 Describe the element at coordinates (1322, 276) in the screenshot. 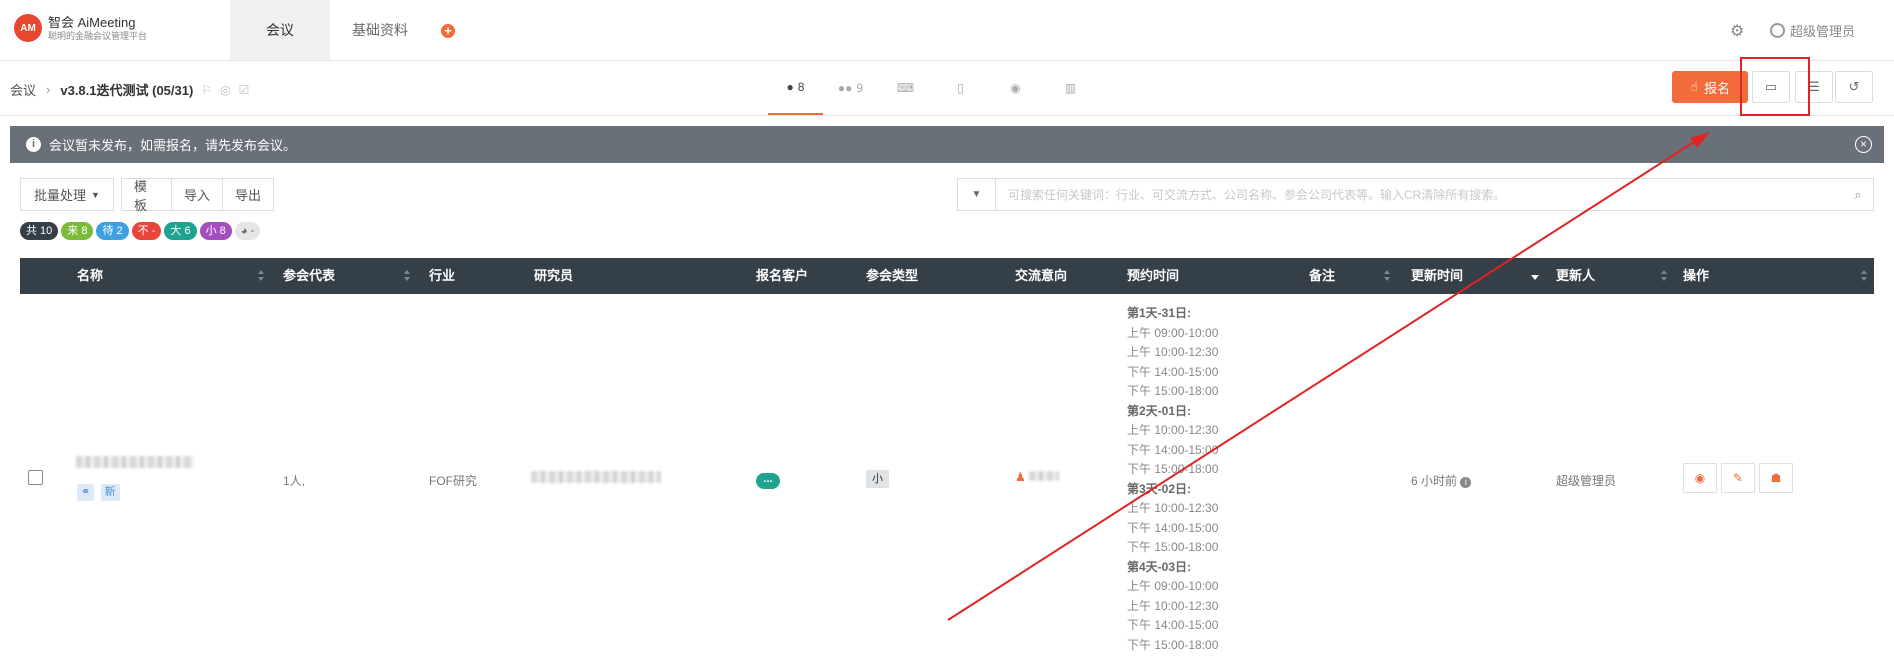

I see `col-remark: 备注` at that location.